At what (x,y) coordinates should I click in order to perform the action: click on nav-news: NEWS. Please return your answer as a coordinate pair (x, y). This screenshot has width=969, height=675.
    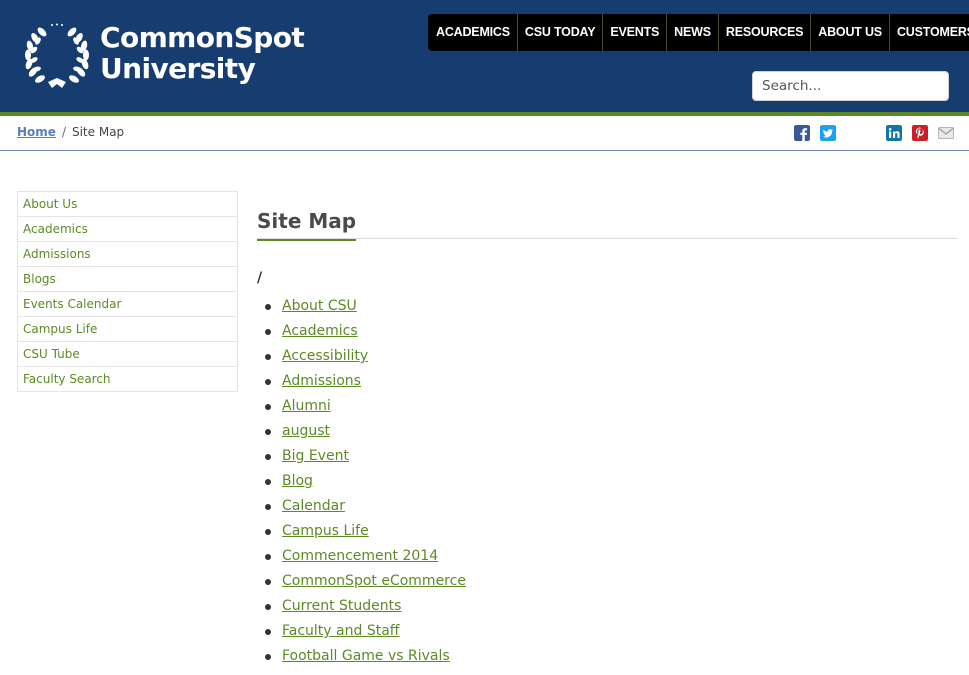
    Looking at the image, I should click on (692, 32).